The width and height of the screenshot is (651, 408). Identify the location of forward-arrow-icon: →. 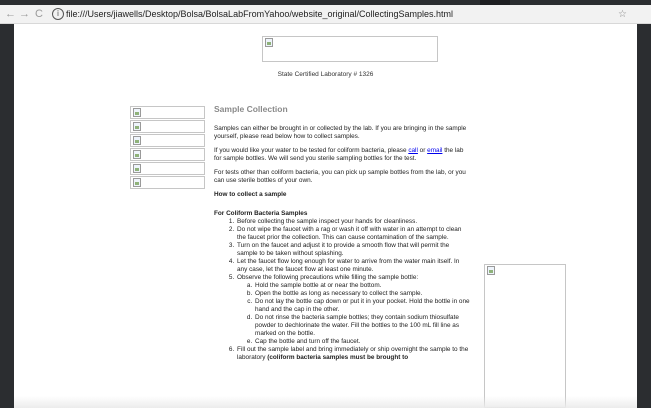
(24, 14).